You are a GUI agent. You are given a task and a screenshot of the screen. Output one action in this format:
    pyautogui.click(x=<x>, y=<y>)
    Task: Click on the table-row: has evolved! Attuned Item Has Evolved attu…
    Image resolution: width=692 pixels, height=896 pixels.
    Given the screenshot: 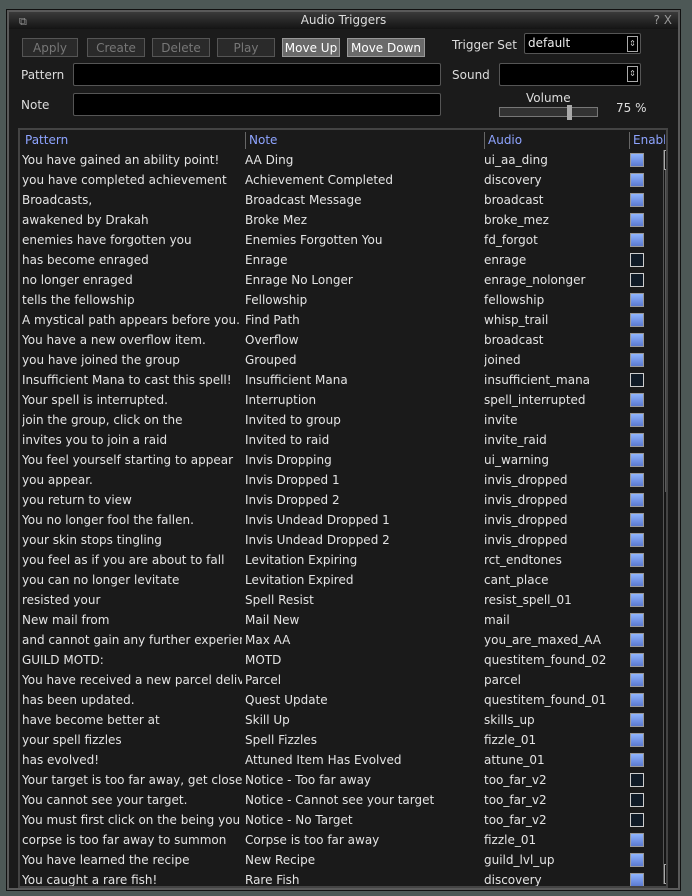 What is the action you would take?
    pyautogui.click(x=340, y=760)
    